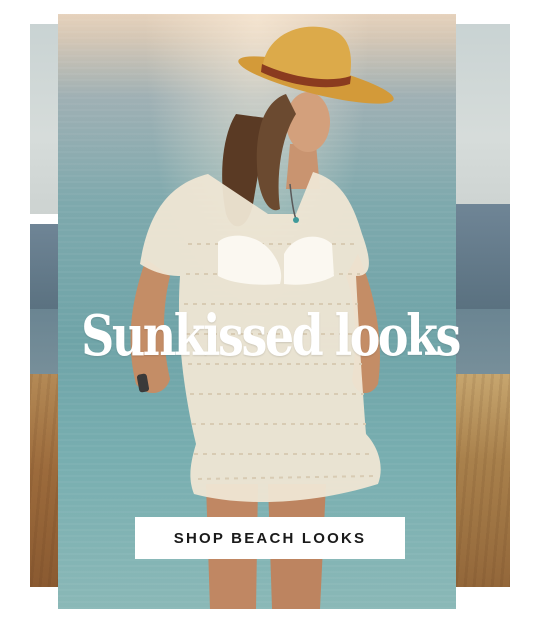  What do you see at coordinates (271, 336) in the screenshot?
I see `promo-headline: Sunkissed looks` at bounding box center [271, 336].